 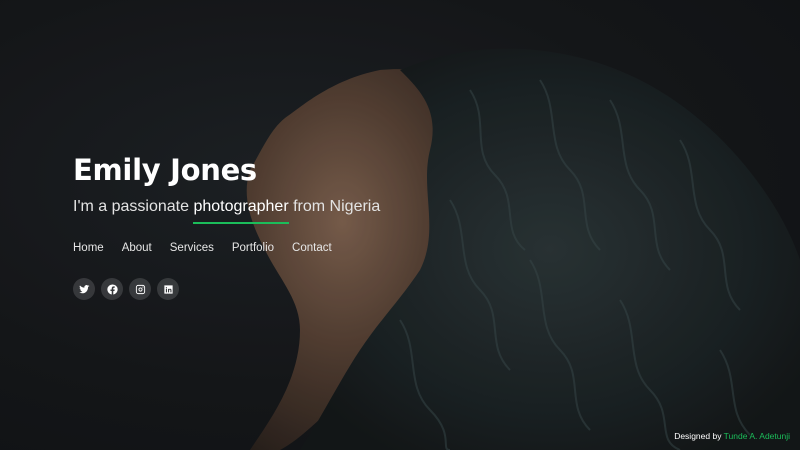 What do you see at coordinates (337, 206) in the screenshot?
I see `tagline-suffix: from Nigeria` at bounding box center [337, 206].